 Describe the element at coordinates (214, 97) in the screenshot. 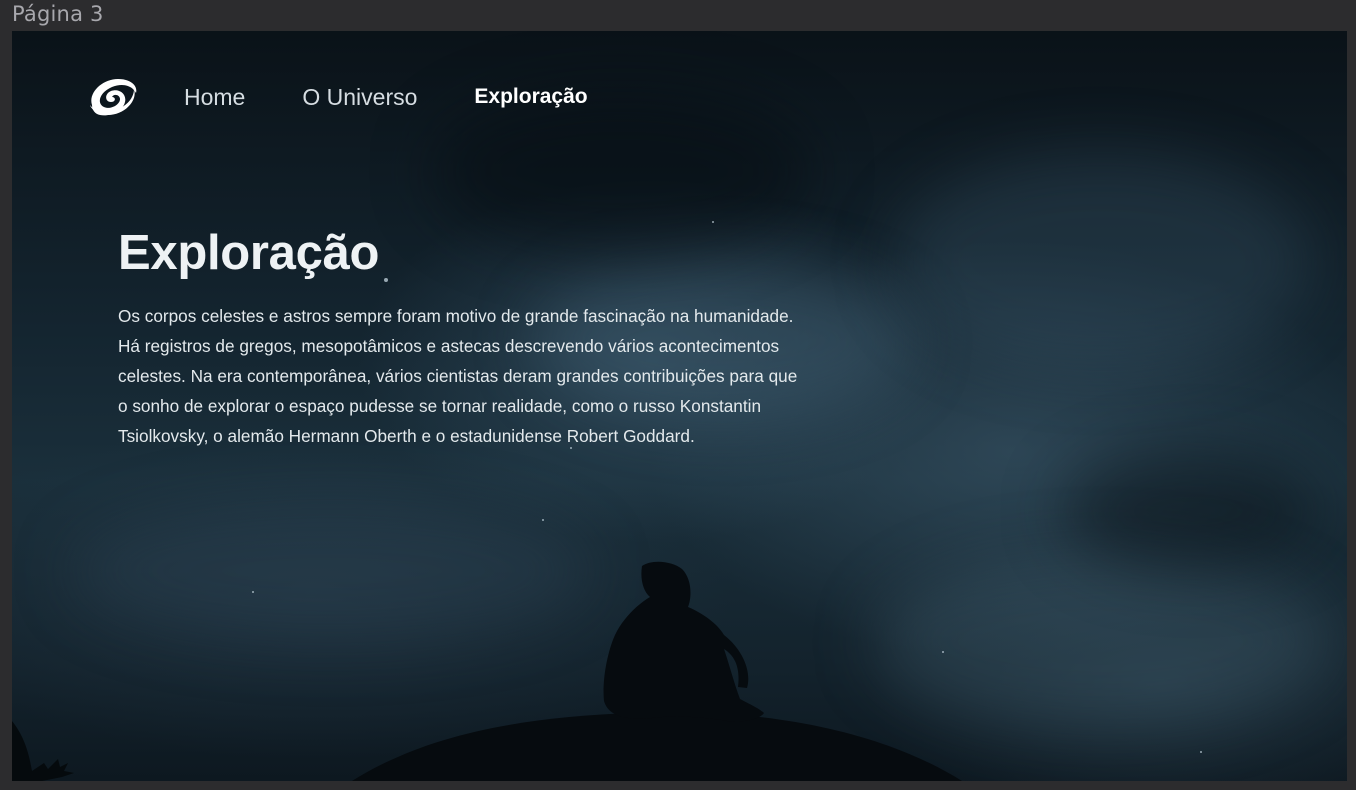

I see `nav-link-home: Home` at that location.